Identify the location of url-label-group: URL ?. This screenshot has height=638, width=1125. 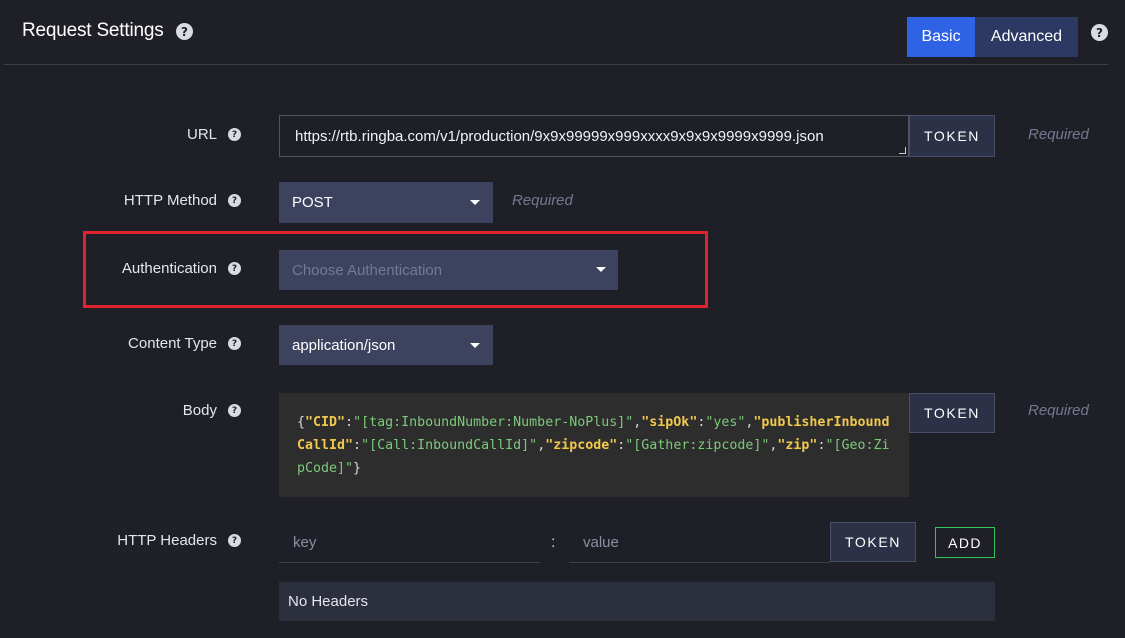
(214, 134).